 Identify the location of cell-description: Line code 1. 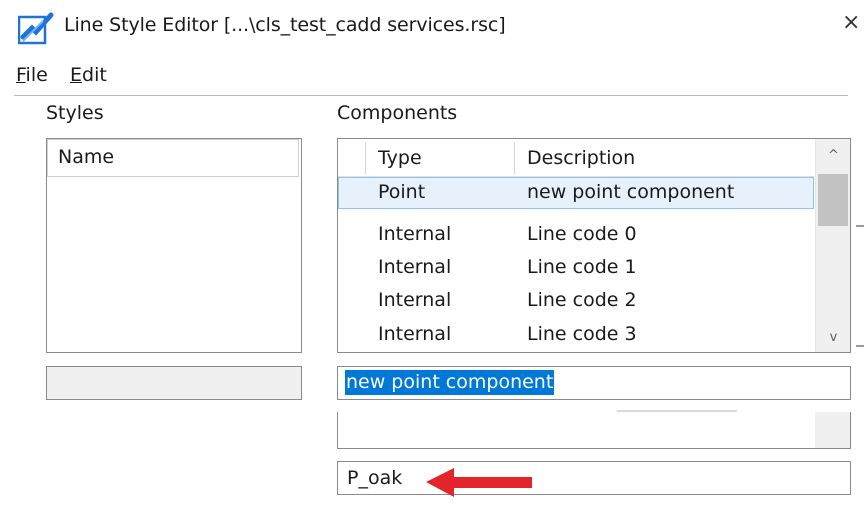
(582, 267).